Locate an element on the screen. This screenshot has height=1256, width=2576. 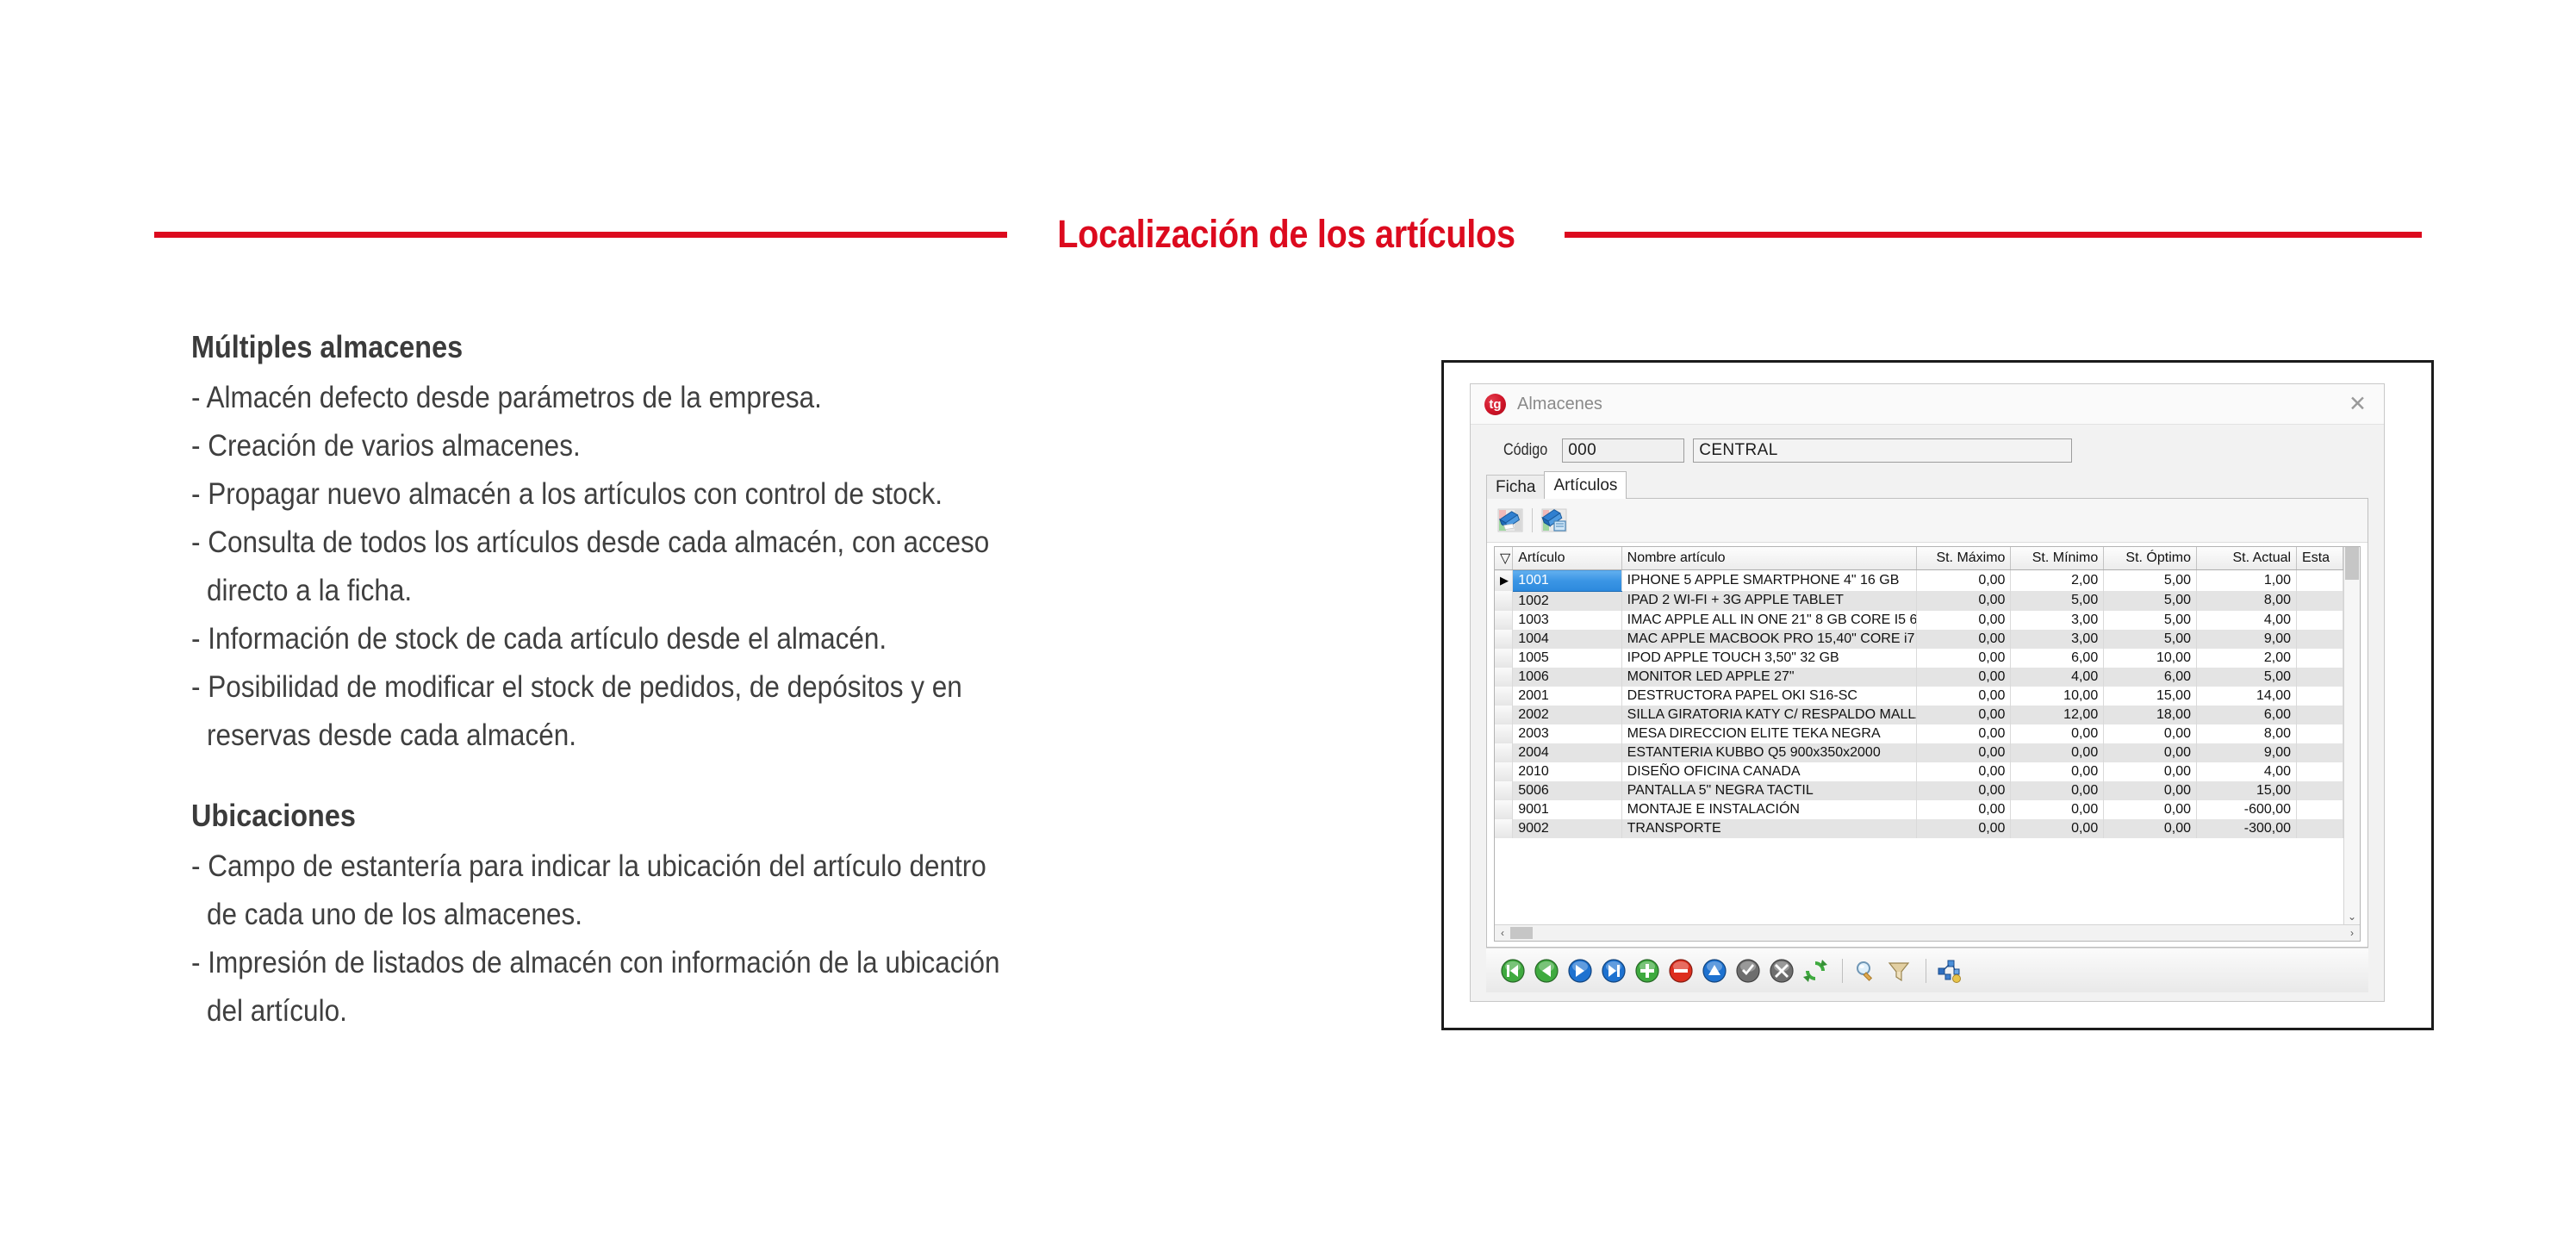
cell-articulo: 1004 is located at coordinates (1567, 639).